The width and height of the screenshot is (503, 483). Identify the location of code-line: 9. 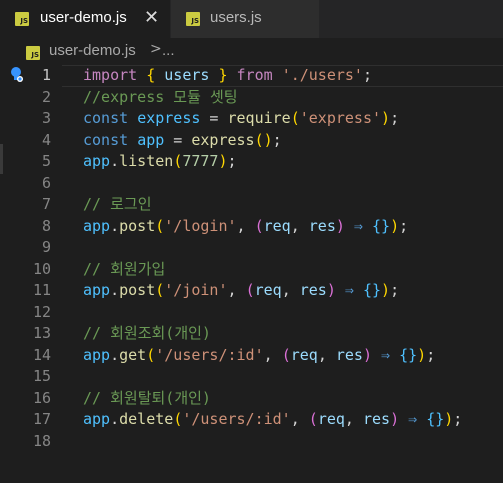
(251, 248).